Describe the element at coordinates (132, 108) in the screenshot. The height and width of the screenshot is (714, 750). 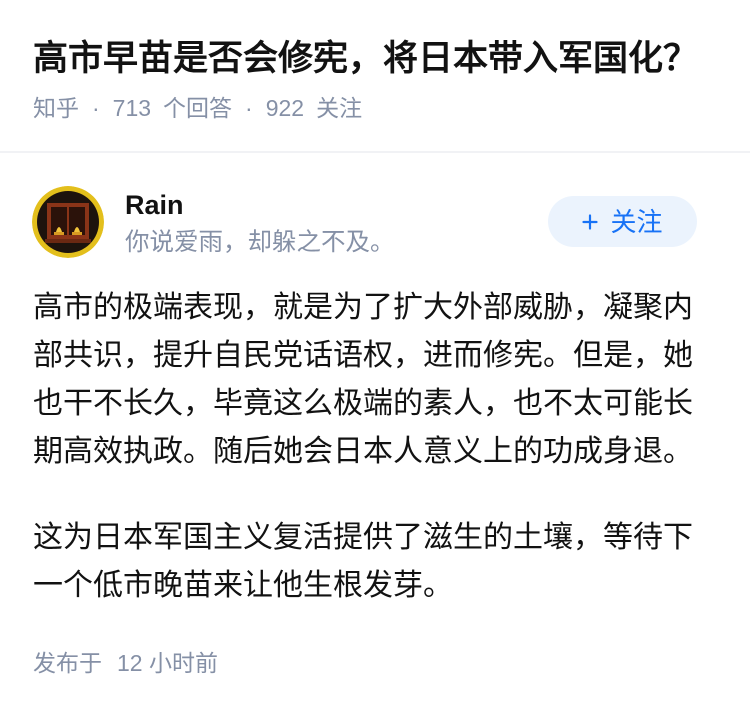
I see `answer-count: 713` at that location.